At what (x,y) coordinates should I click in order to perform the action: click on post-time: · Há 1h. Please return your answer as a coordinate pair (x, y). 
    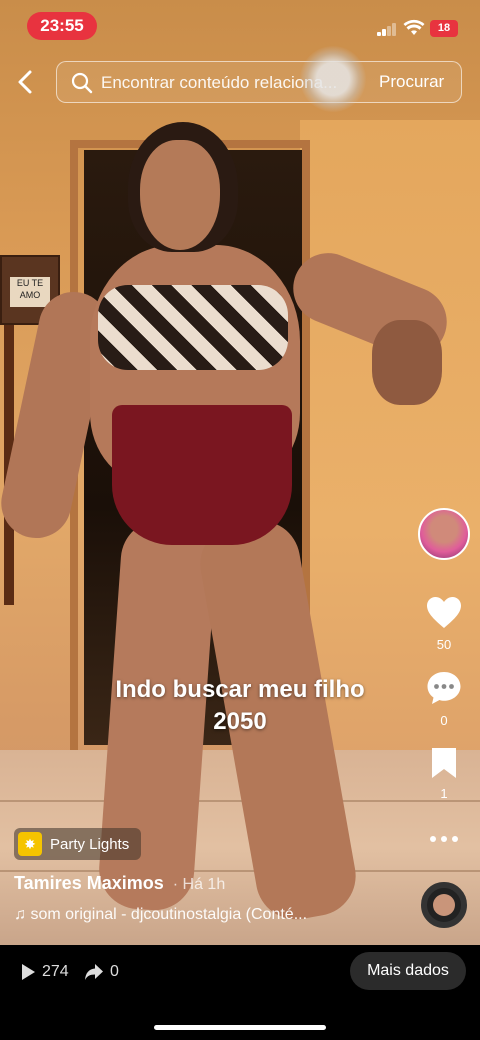
    Looking at the image, I should click on (199, 884).